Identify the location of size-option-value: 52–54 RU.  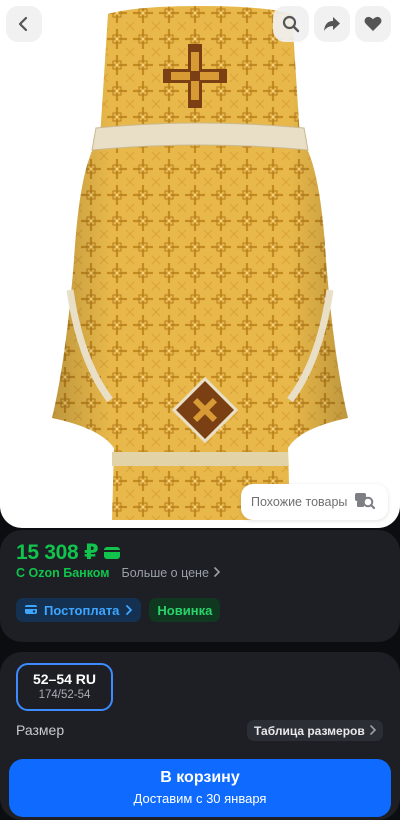
(64, 679).